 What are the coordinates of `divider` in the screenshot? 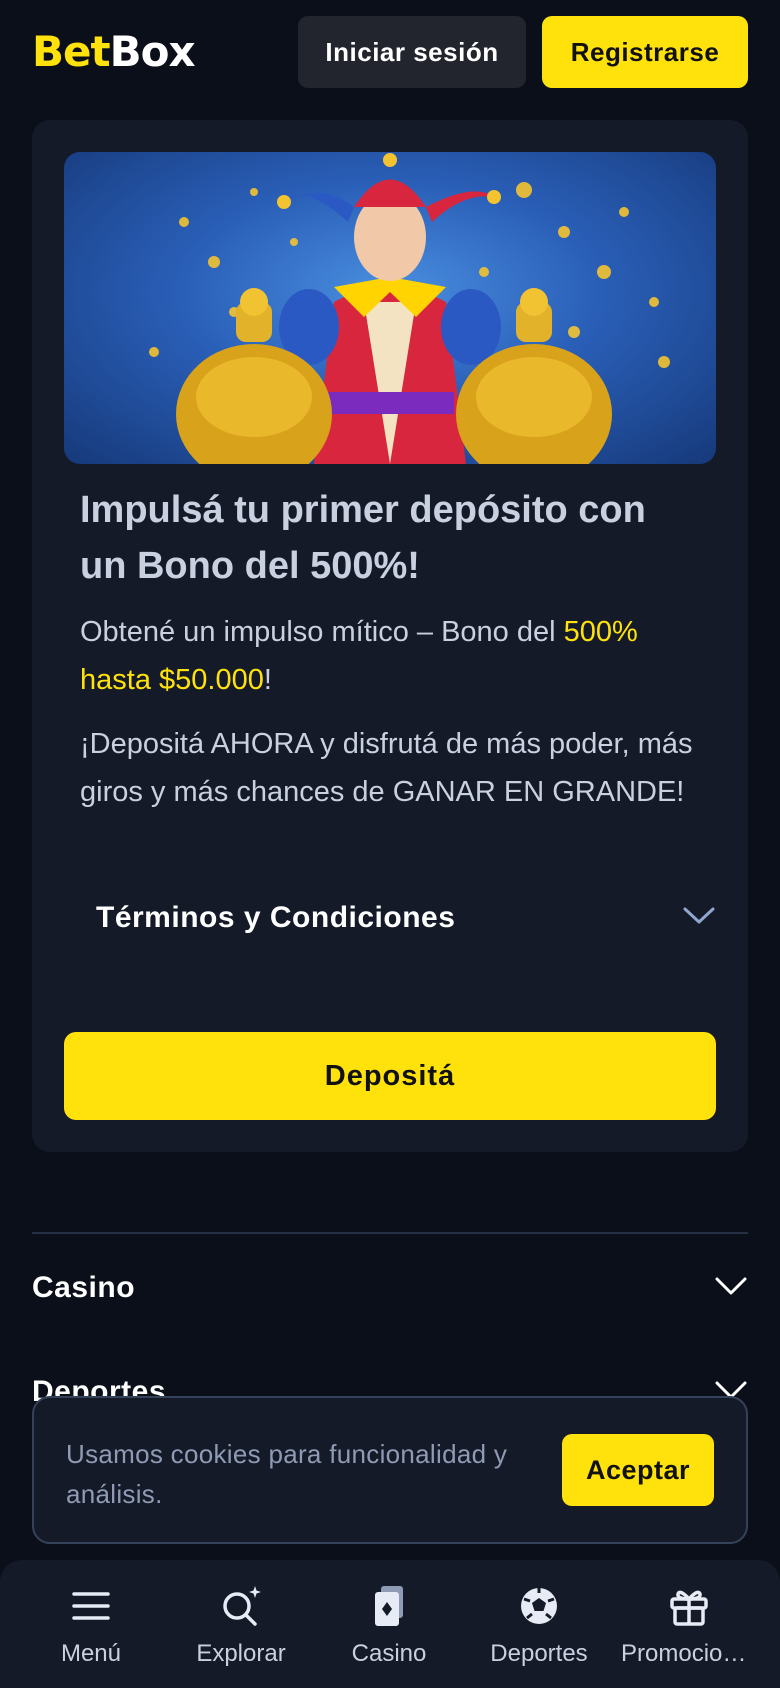 It's located at (390, 1233).